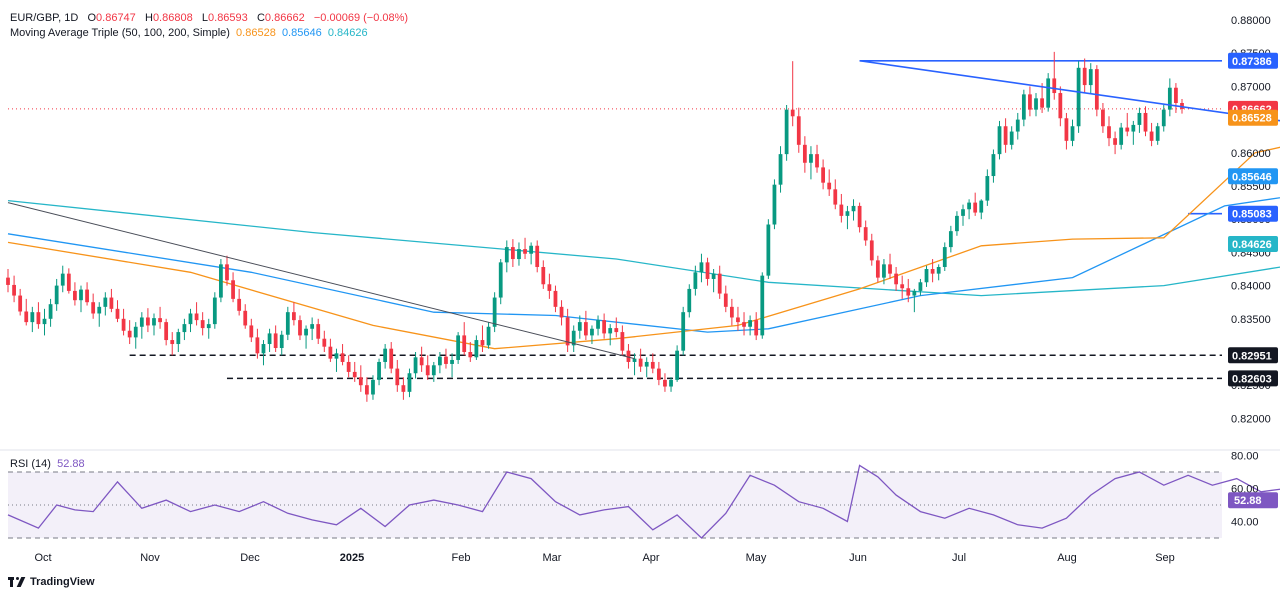  Describe the element at coordinates (228, 18) in the screenshot. I see `low-value: 0.86593` at that location.